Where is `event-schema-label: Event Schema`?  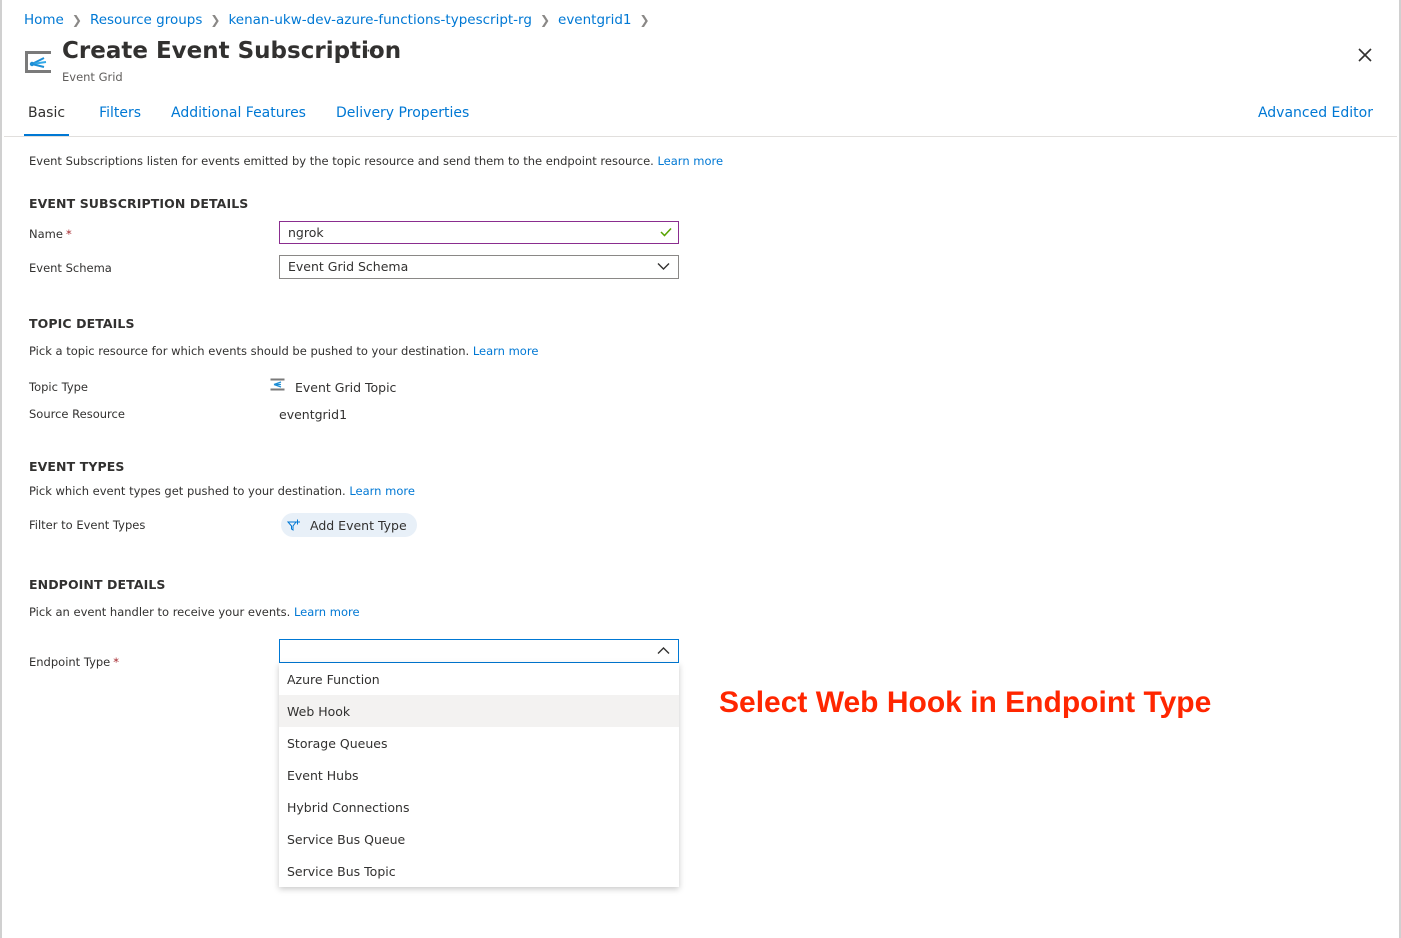
event-schema-label: Event Schema is located at coordinates (70, 268).